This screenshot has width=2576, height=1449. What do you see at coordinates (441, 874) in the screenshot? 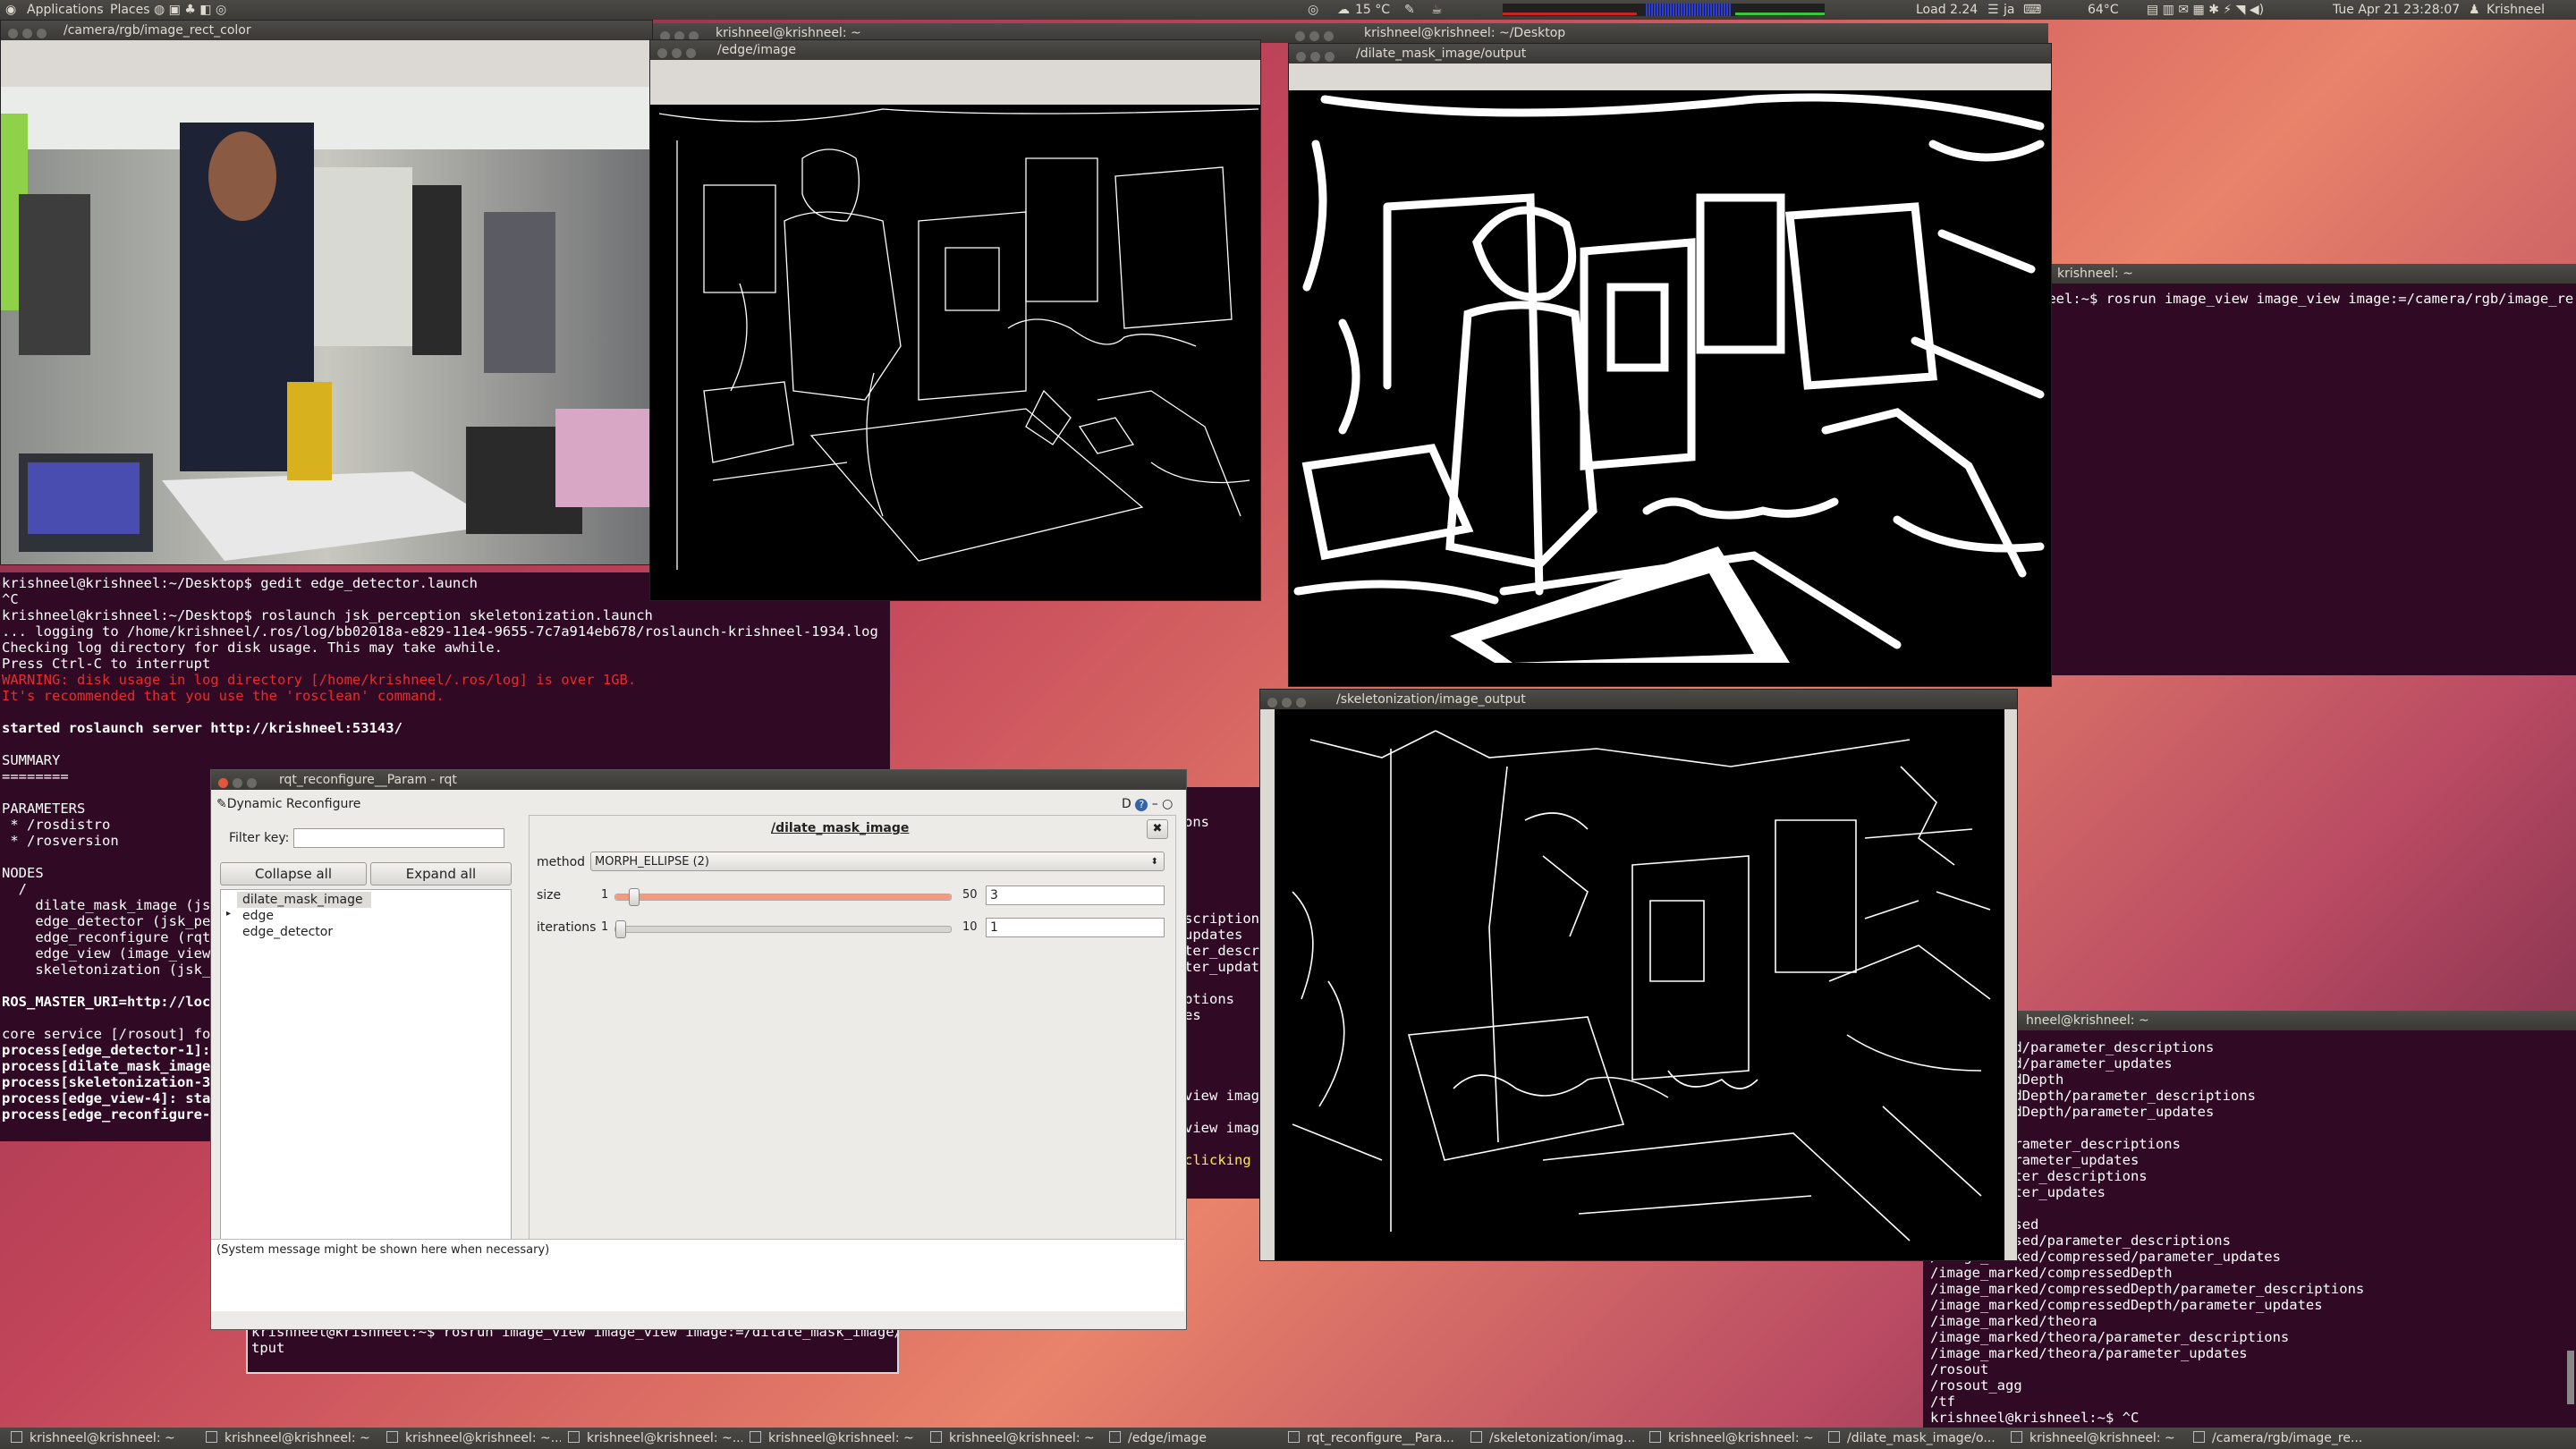
I see `expand-all-button: Expand all` at bounding box center [441, 874].